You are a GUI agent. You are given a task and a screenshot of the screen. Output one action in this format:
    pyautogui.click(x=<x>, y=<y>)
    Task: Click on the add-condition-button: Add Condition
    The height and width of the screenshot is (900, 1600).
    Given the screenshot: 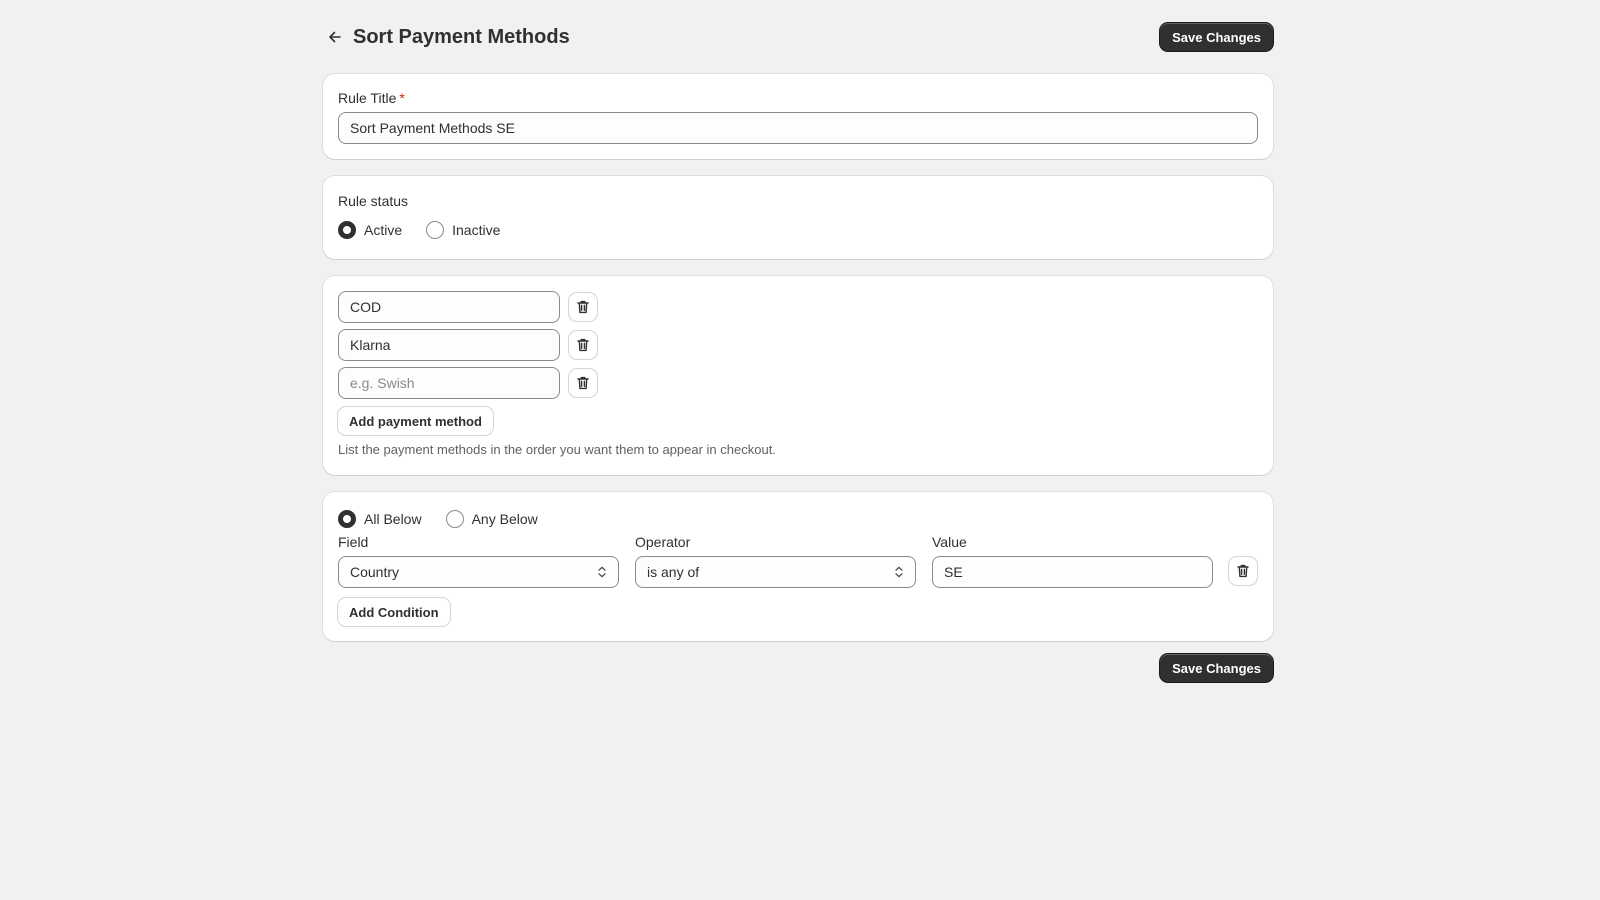 What is the action you would take?
    pyautogui.click(x=394, y=612)
    